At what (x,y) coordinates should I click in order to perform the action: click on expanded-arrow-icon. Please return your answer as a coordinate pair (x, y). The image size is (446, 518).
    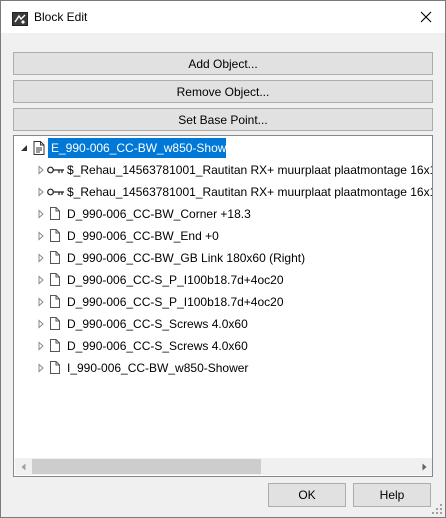
    Looking at the image, I should click on (24, 148).